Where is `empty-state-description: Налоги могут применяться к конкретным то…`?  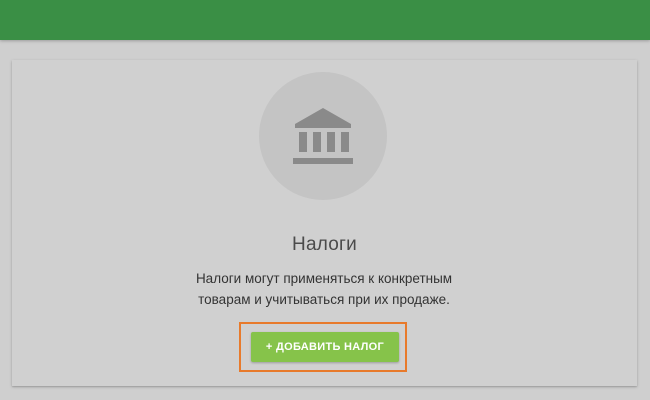 empty-state-description: Налоги могут применяться к конкретным то… is located at coordinates (324, 289).